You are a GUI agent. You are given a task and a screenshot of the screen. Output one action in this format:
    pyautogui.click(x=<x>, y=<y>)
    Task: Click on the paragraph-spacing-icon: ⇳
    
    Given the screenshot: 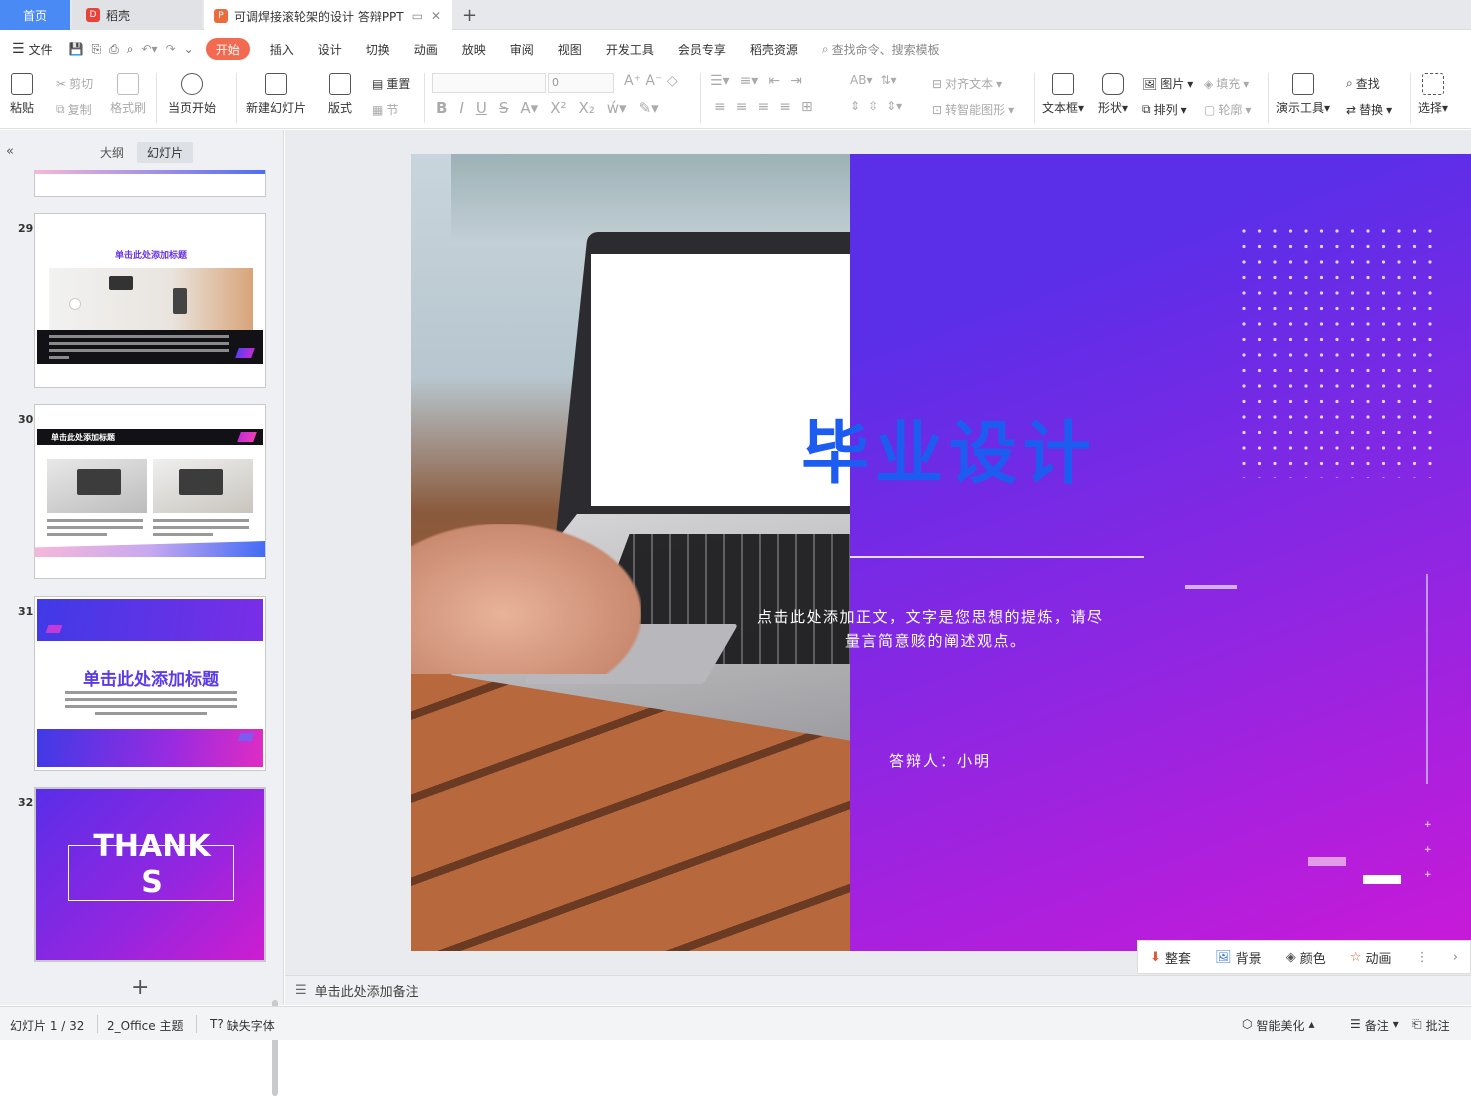 What is the action you would take?
    pyautogui.click(x=873, y=106)
    